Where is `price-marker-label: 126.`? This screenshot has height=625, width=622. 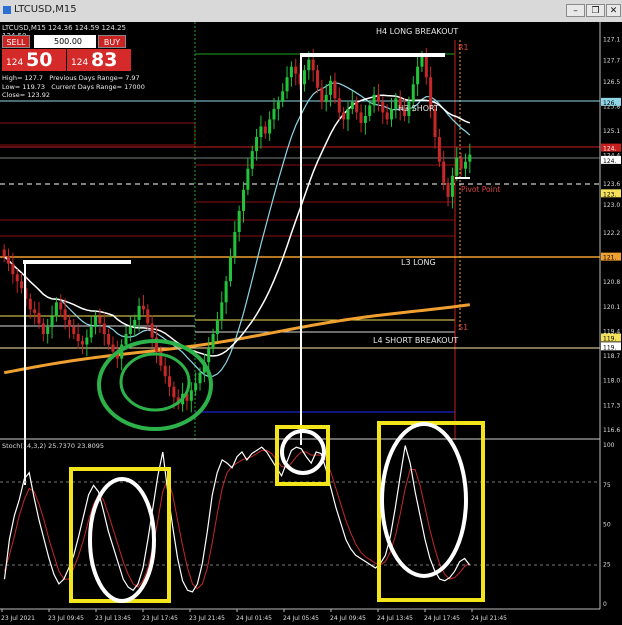 price-marker-label: 126. is located at coordinates (609, 103).